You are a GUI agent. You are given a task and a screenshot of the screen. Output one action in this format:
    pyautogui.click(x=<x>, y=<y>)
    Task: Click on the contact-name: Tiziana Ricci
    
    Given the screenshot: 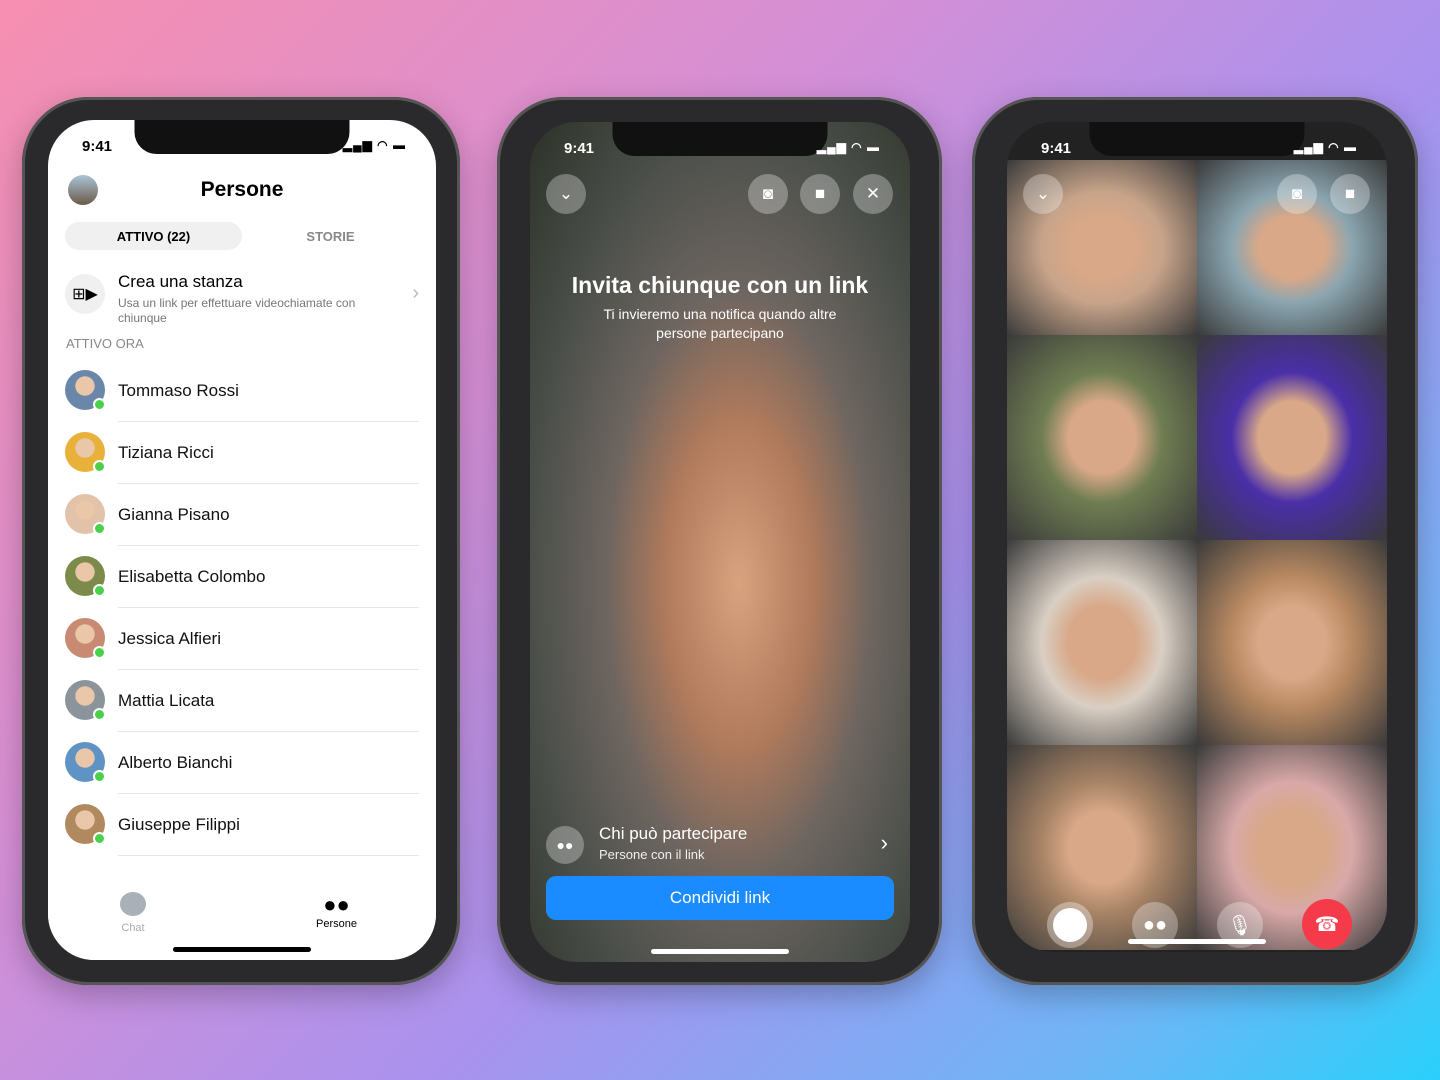 What is the action you would take?
    pyautogui.click(x=166, y=452)
    